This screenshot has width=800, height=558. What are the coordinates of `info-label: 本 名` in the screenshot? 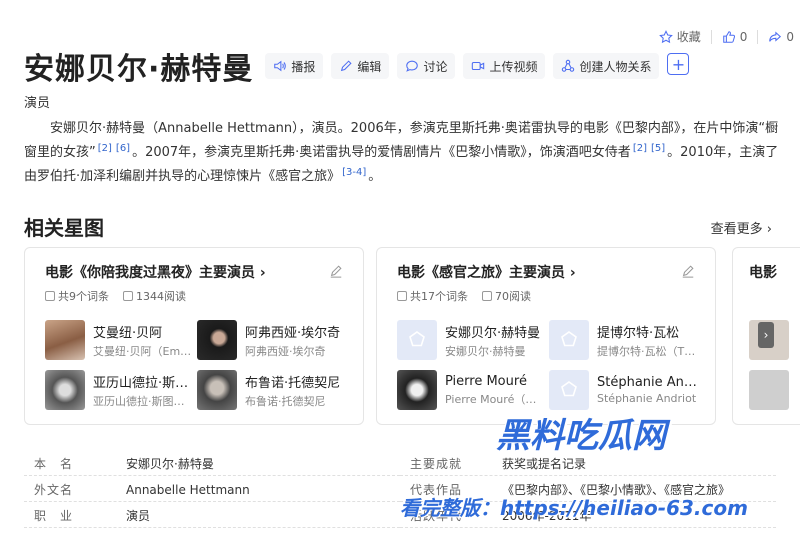 It's located at (54, 464).